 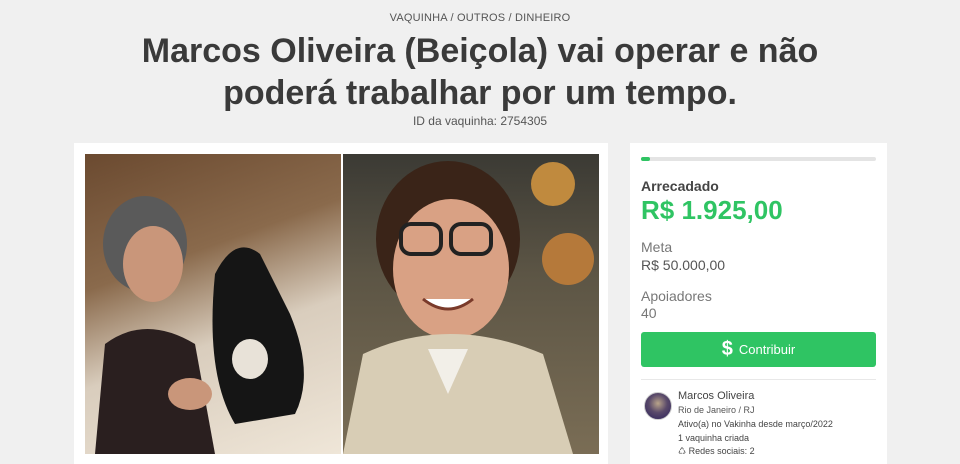 What do you see at coordinates (755, 424) in the screenshot?
I see `author-active-since: Ativo(a) no Vakinha desde março/2022` at bounding box center [755, 424].